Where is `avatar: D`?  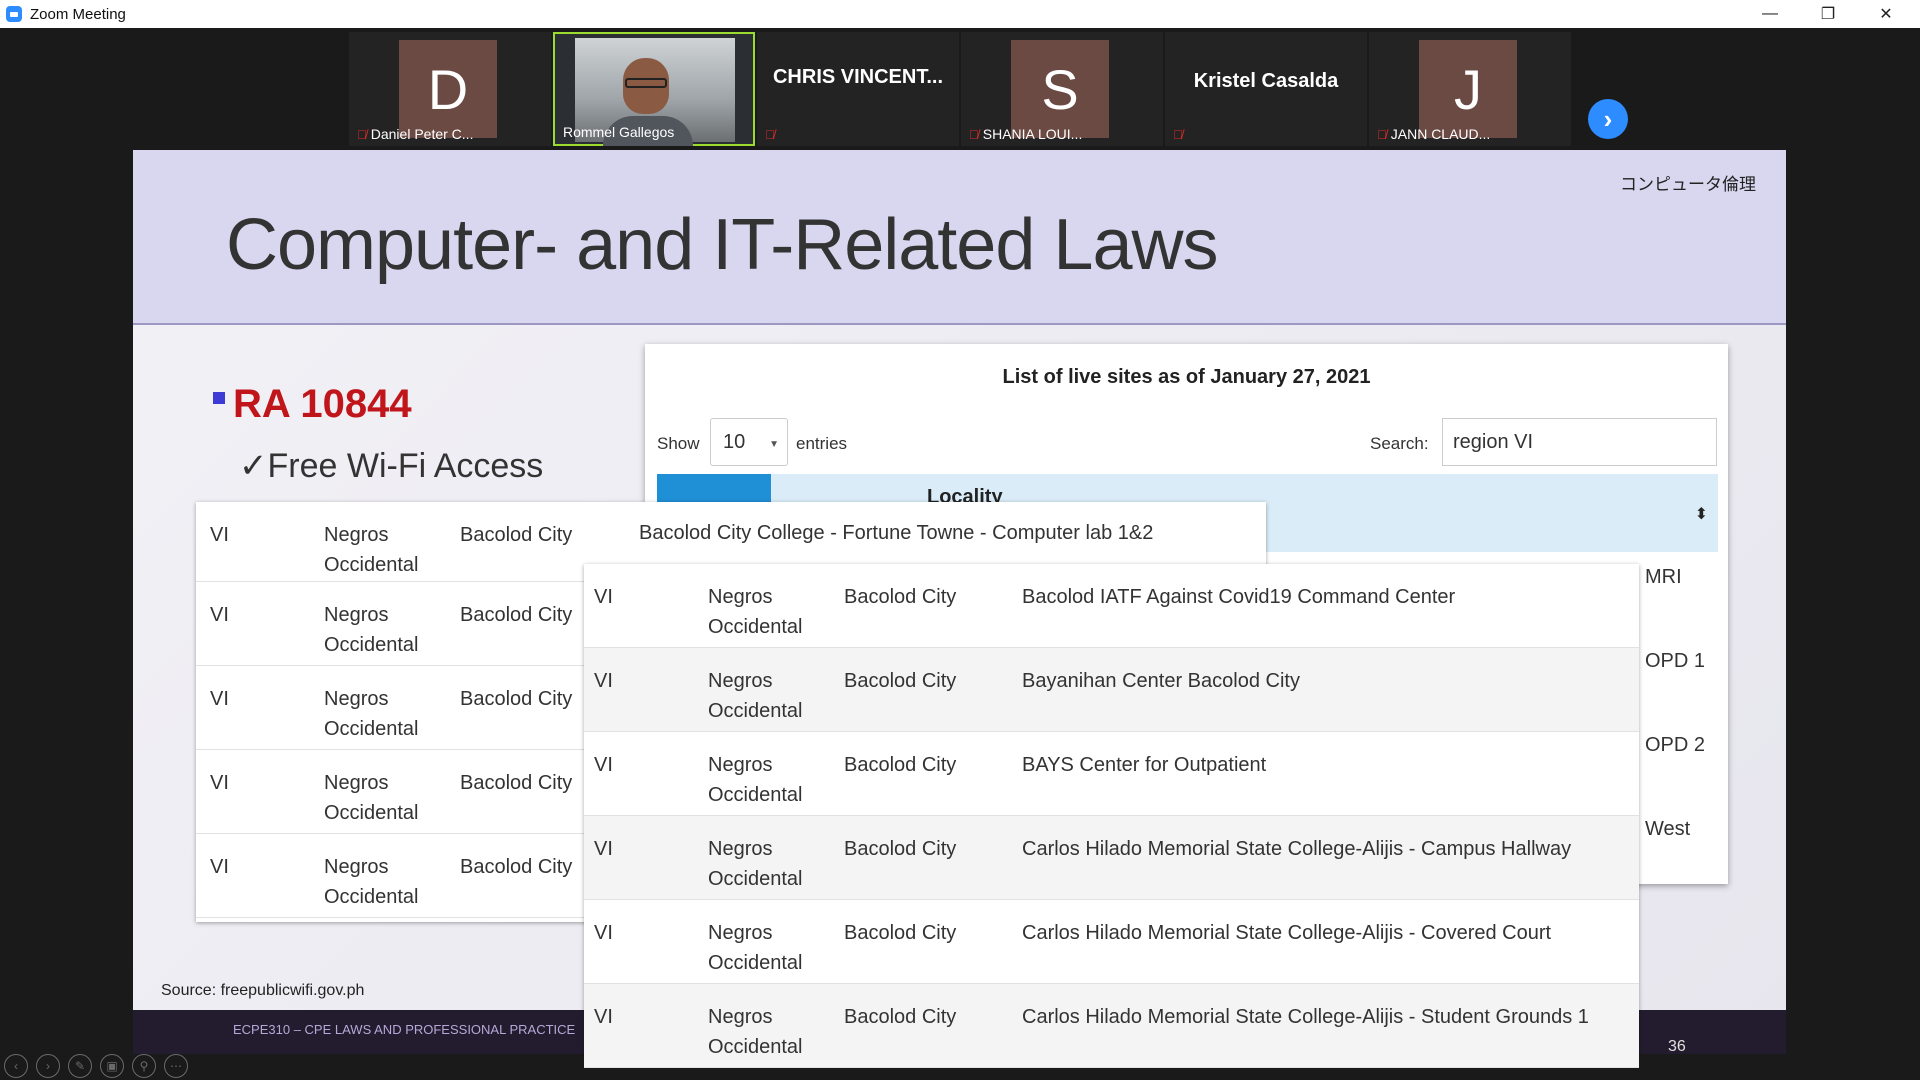 avatar: D is located at coordinates (448, 89).